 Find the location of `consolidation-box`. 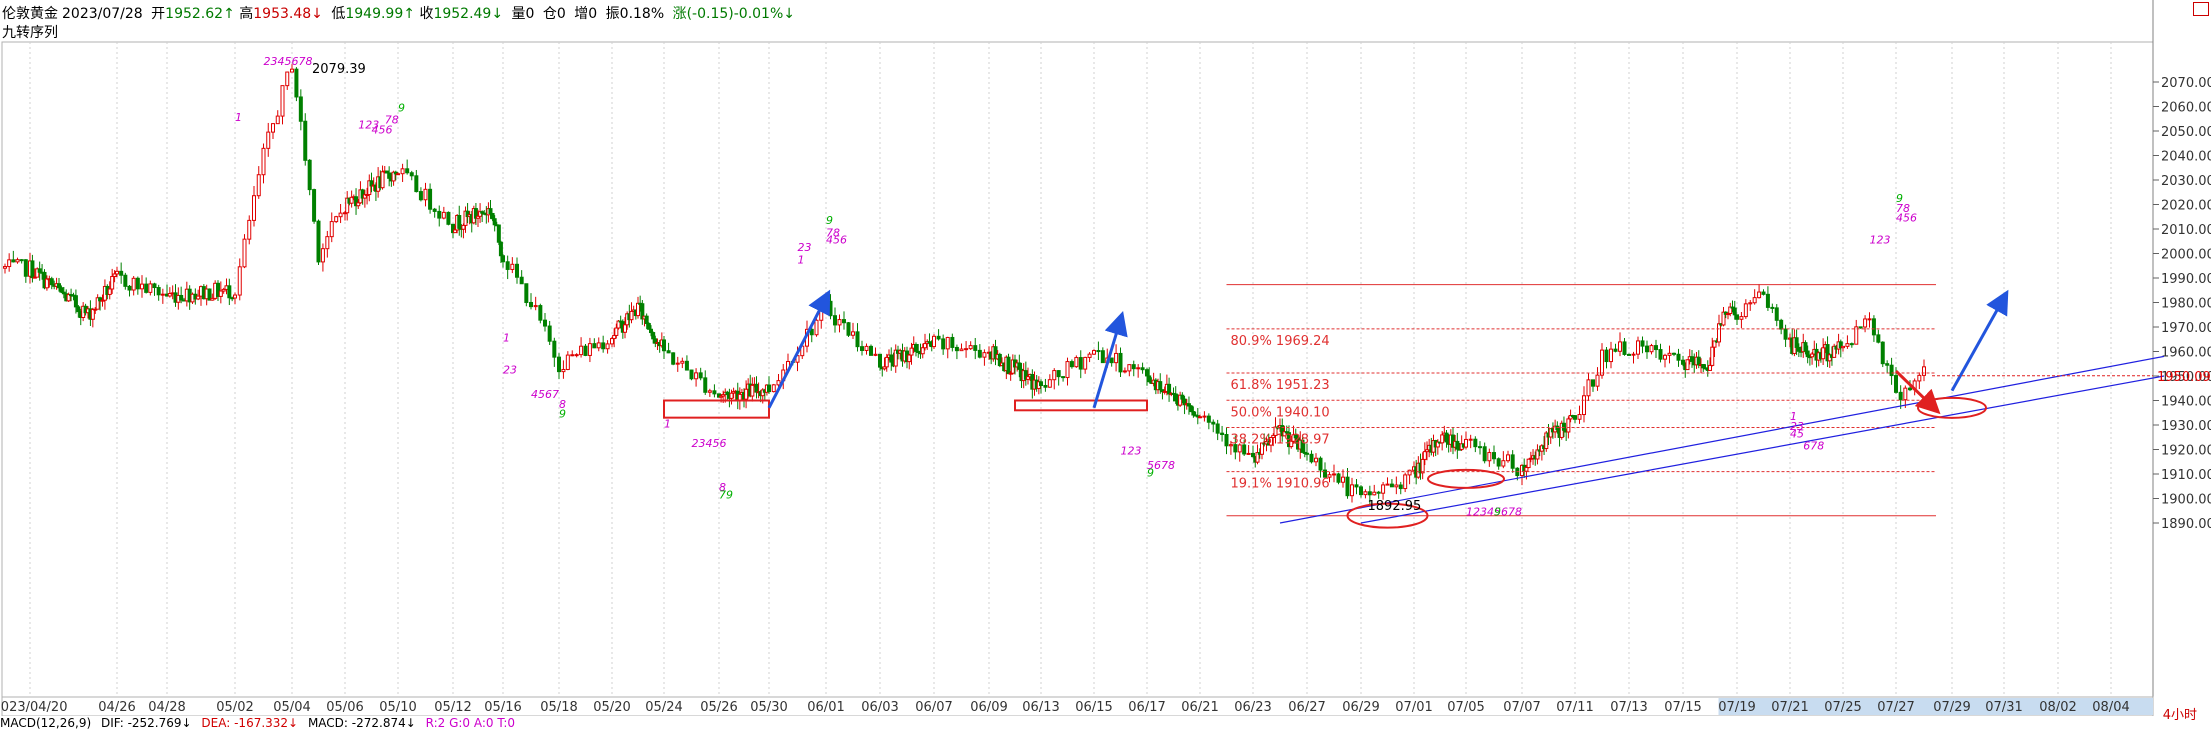

consolidation-box is located at coordinates (716, 409).